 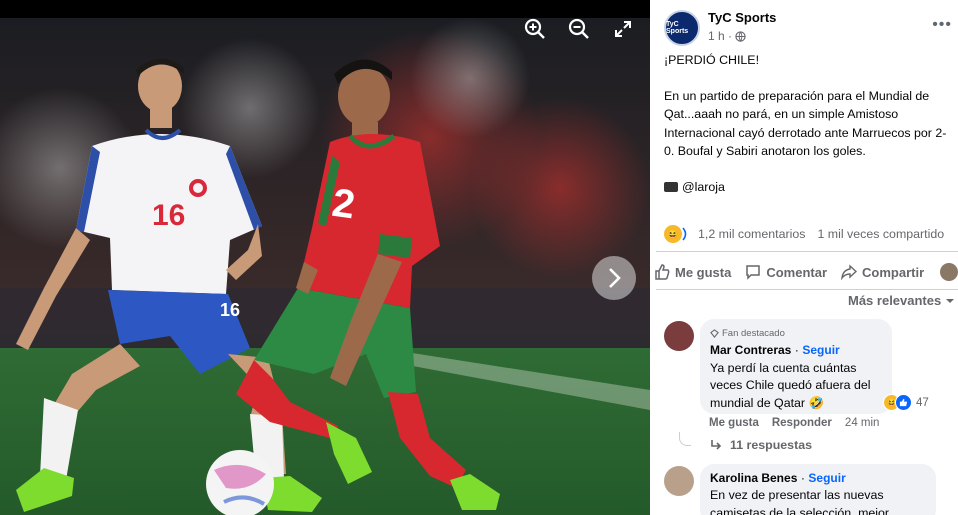 What do you see at coordinates (535, 29) in the screenshot?
I see `zoom-in-icon` at bounding box center [535, 29].